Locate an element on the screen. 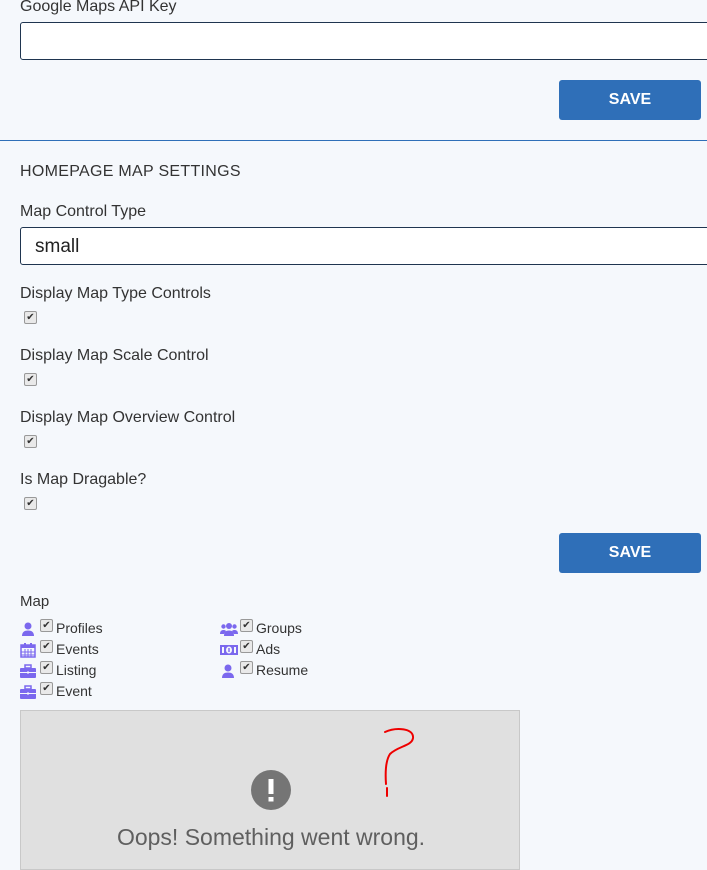 The width and height of the screenshot is (707, 870). map-type-controls-label: Display Map Type Controls is located at coordinates (115, 293).